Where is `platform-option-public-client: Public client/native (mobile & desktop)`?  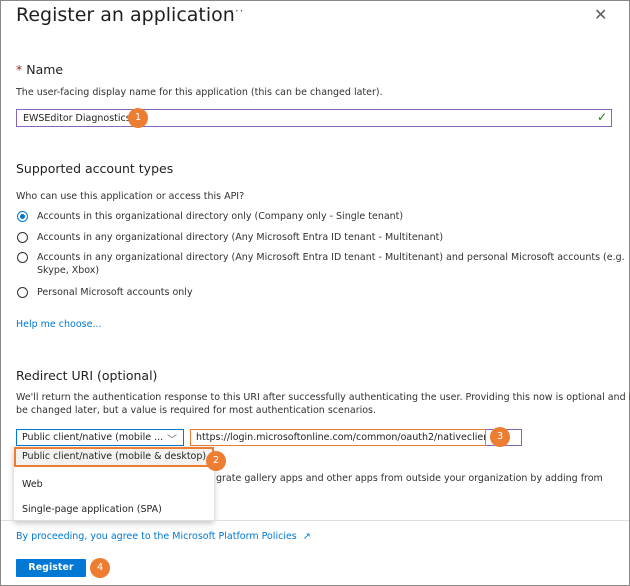 platform-option-public-client: Public client/native (mobile & desktop) is located at coordinates (114, 457).